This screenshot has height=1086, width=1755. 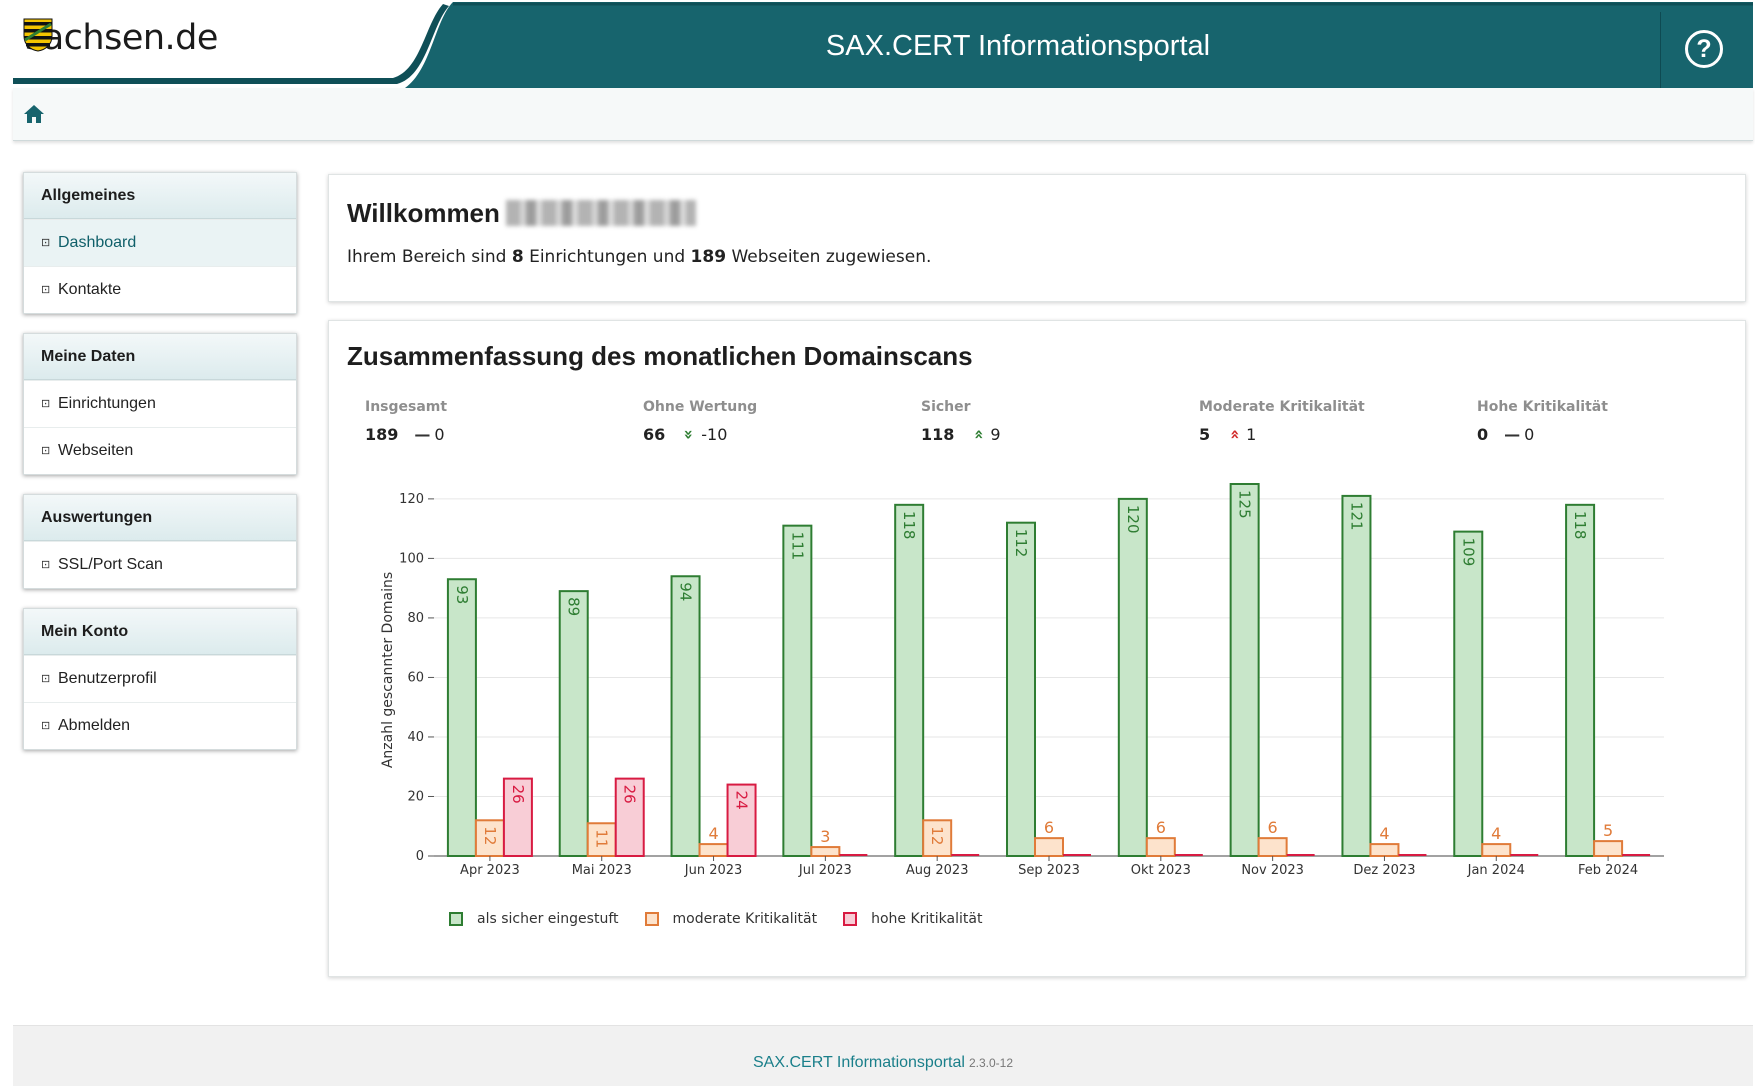 I want to click on bar-value-label: 5, so click(x=1608, y=830).